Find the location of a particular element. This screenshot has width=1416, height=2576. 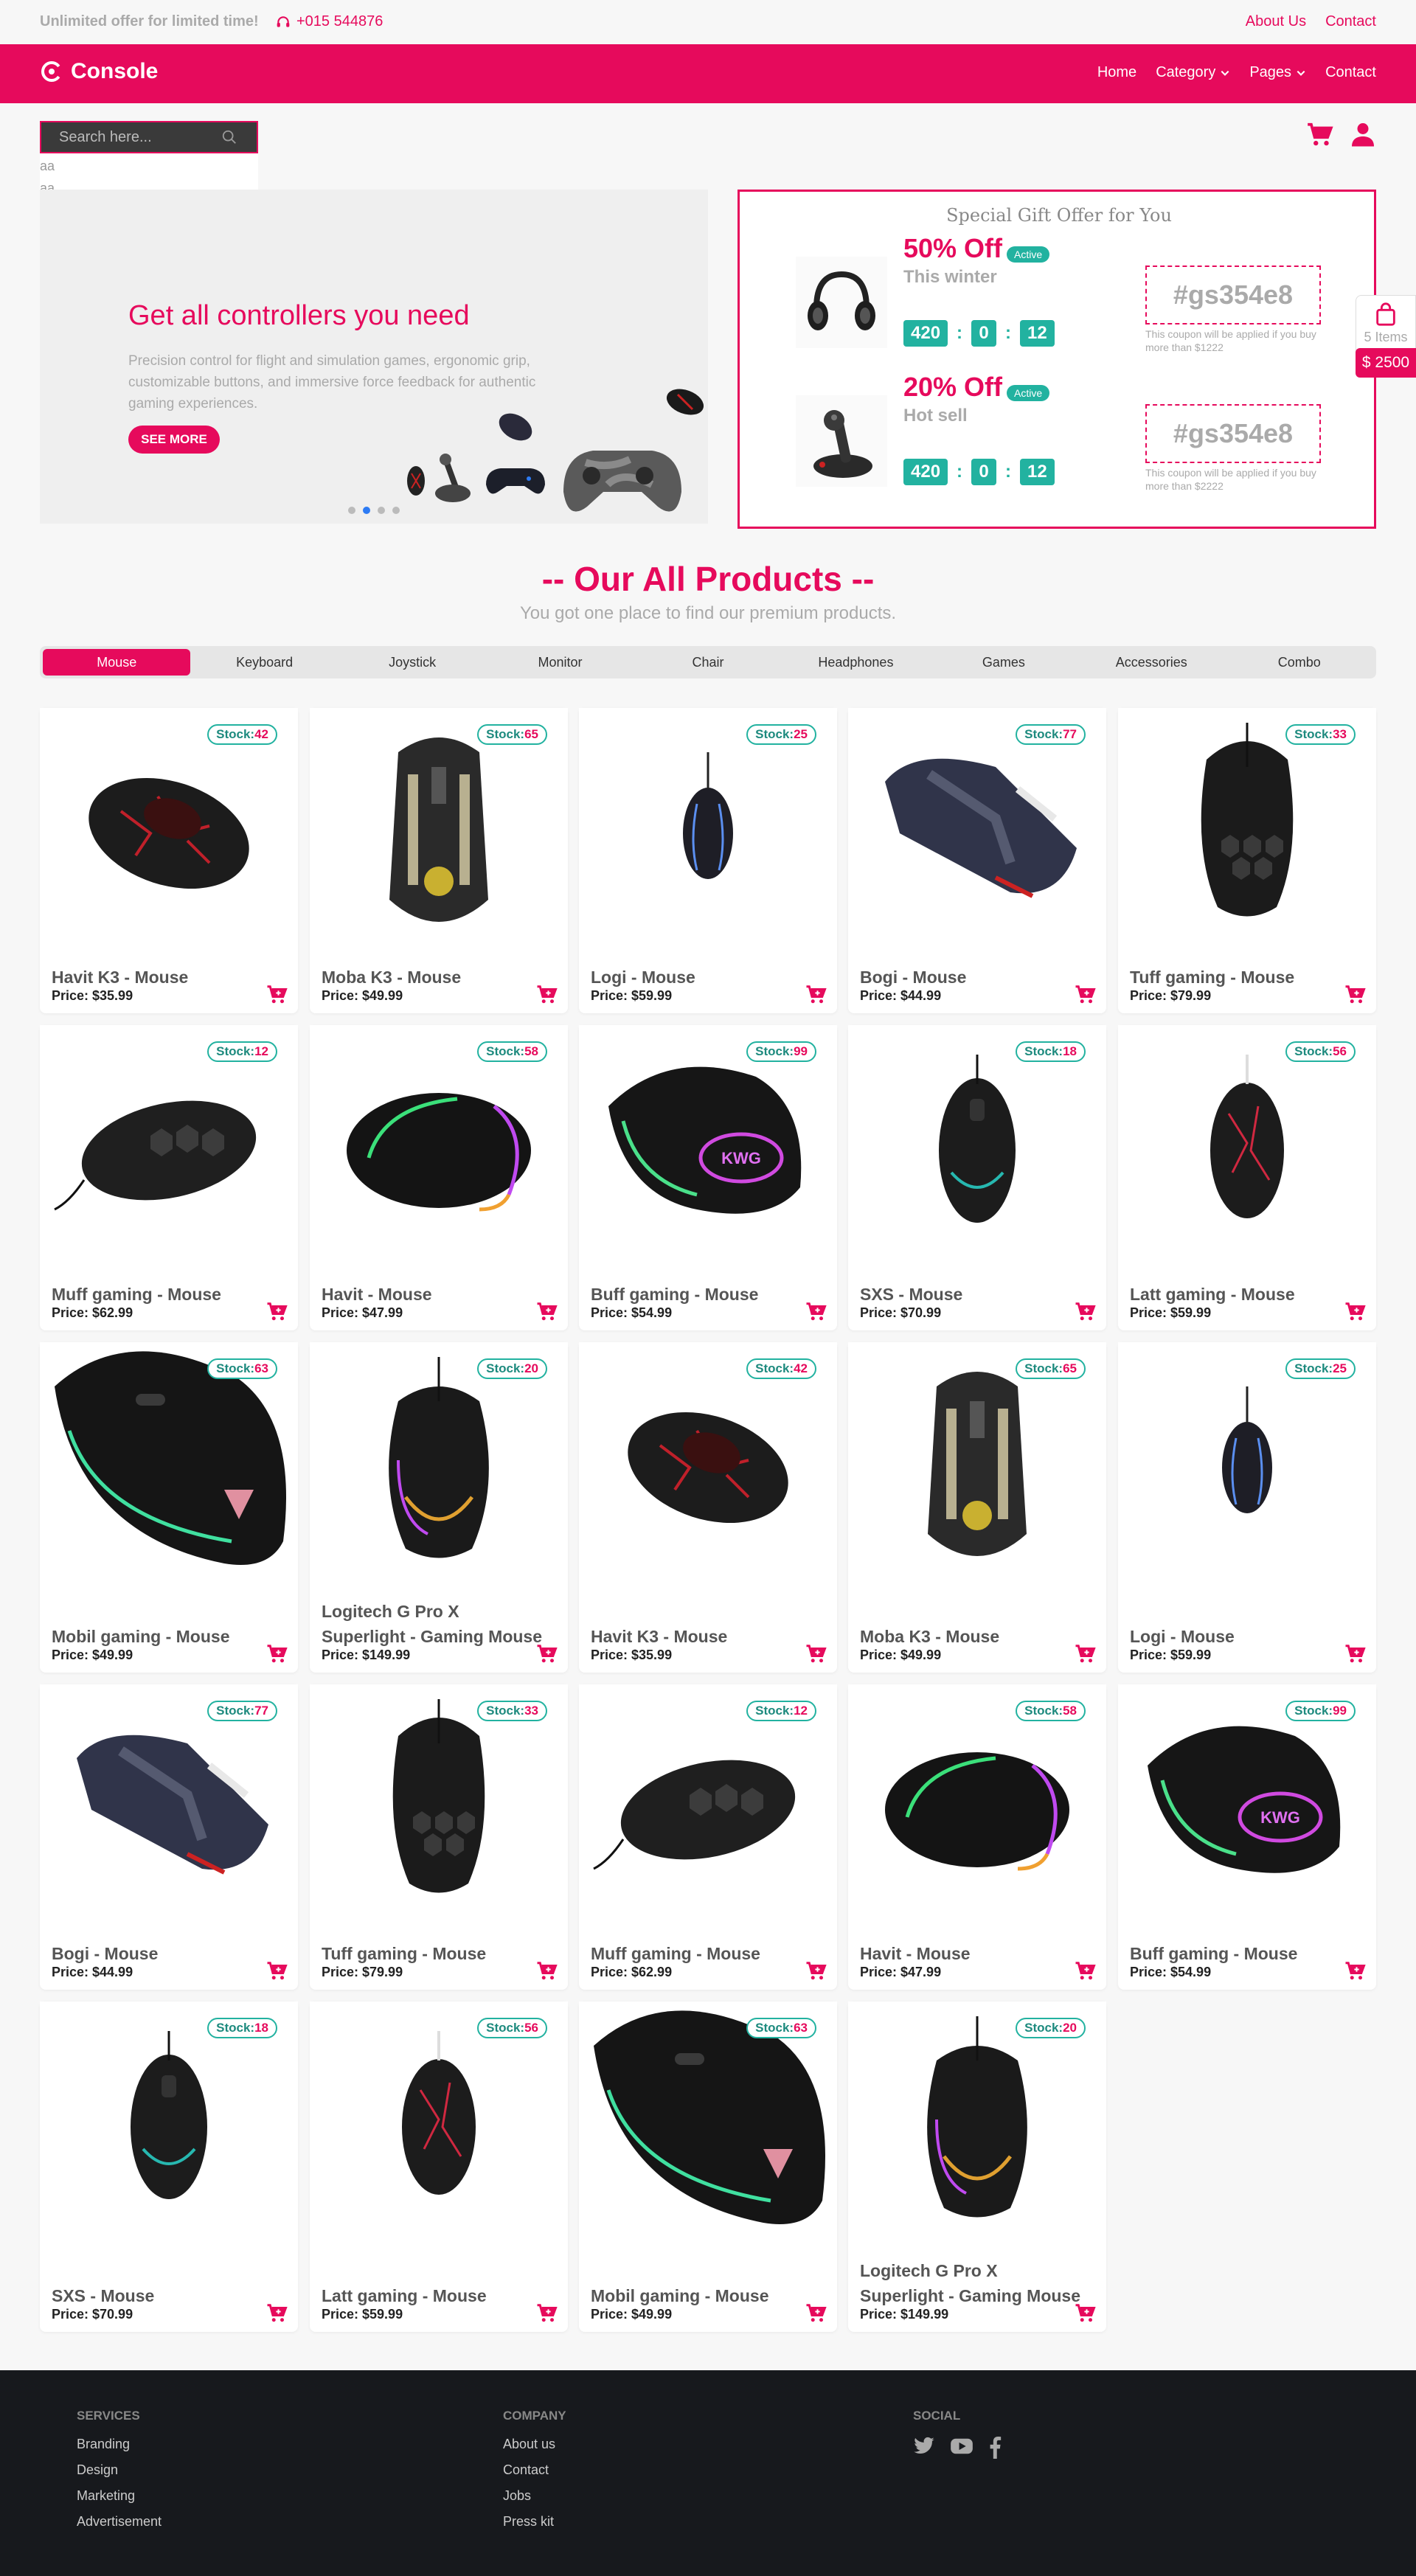

footer-link: Marketing is located at coordinates (119, 2496).